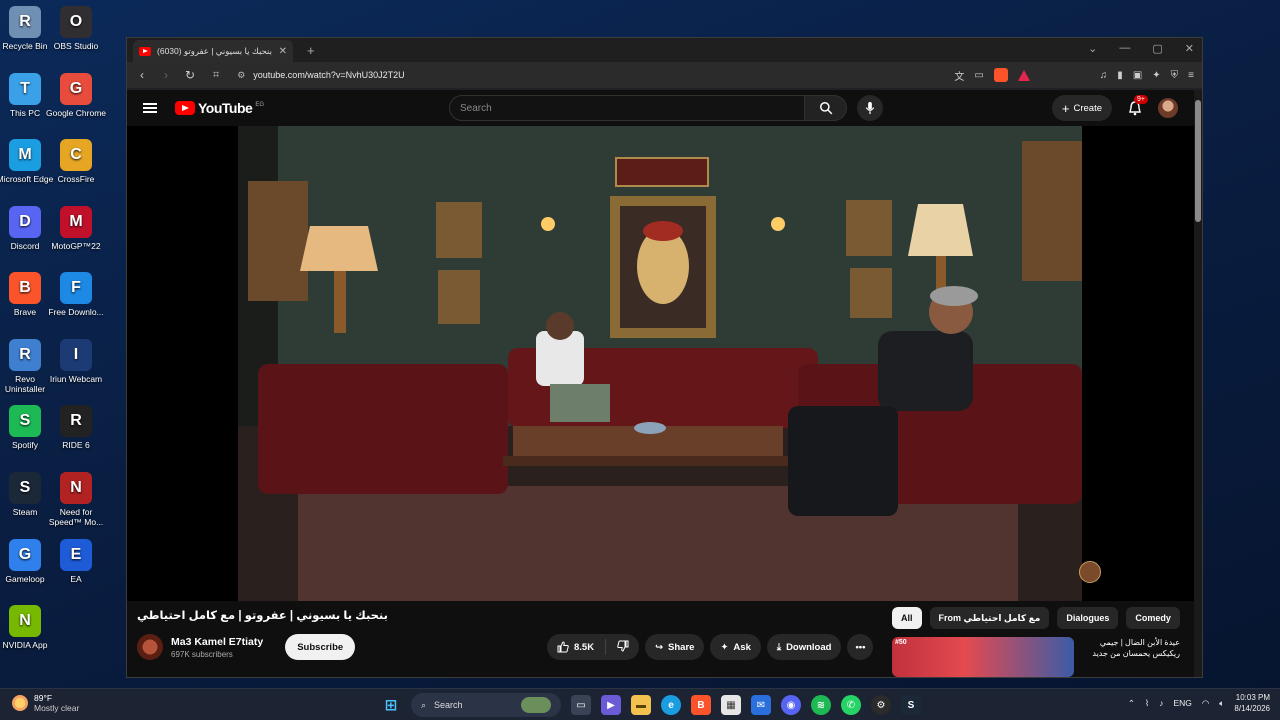 The image size is (1280, 720). I want to click on search-input, so click(627, 108).